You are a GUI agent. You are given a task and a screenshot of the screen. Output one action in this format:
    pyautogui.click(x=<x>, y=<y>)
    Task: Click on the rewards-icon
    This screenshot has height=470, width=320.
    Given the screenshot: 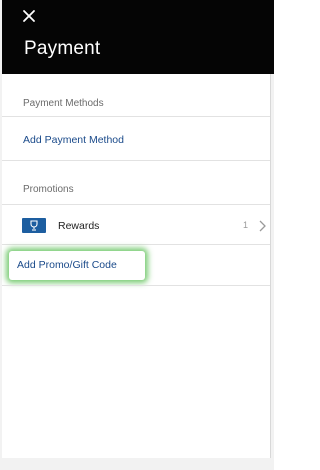 What is the action you would take?
    pyautogui.click(x=34, y=225)
    